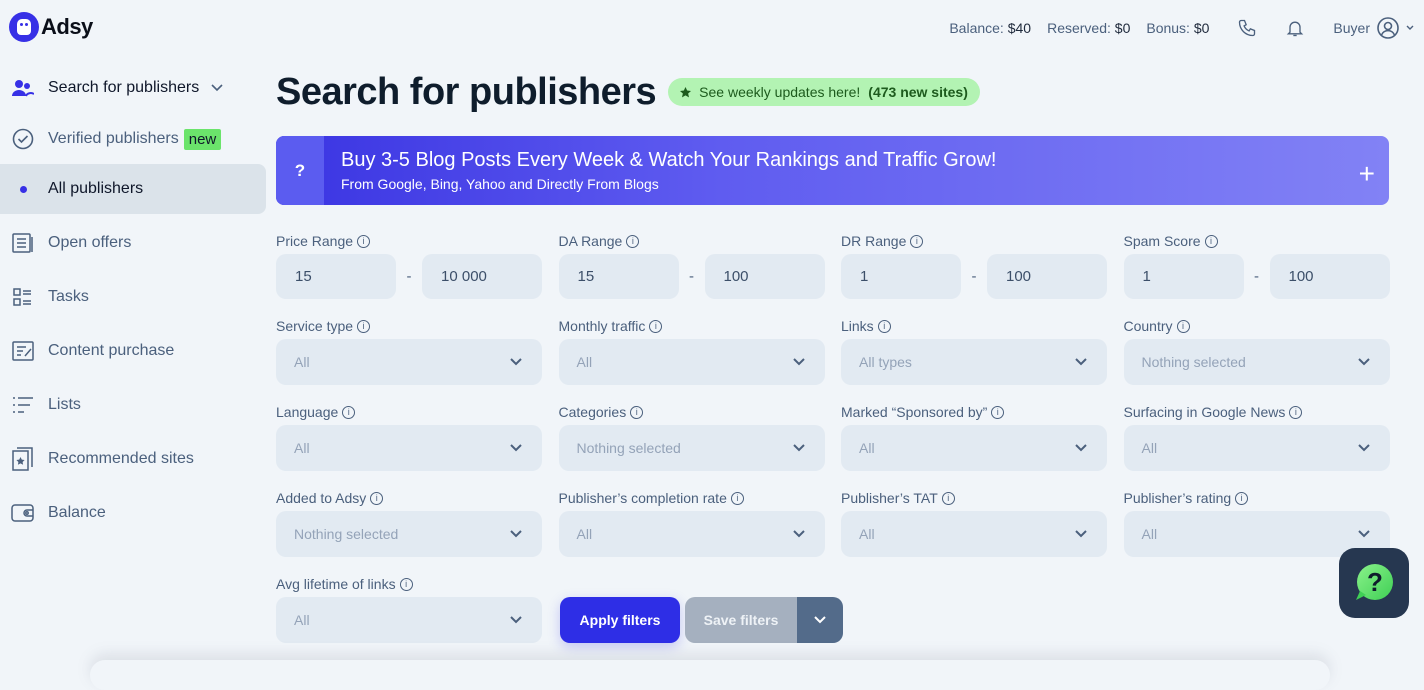 The width and height of the screenshot is (1424, 690). I want to click on sidebar-item-balance: Balance, so click(133, 513).